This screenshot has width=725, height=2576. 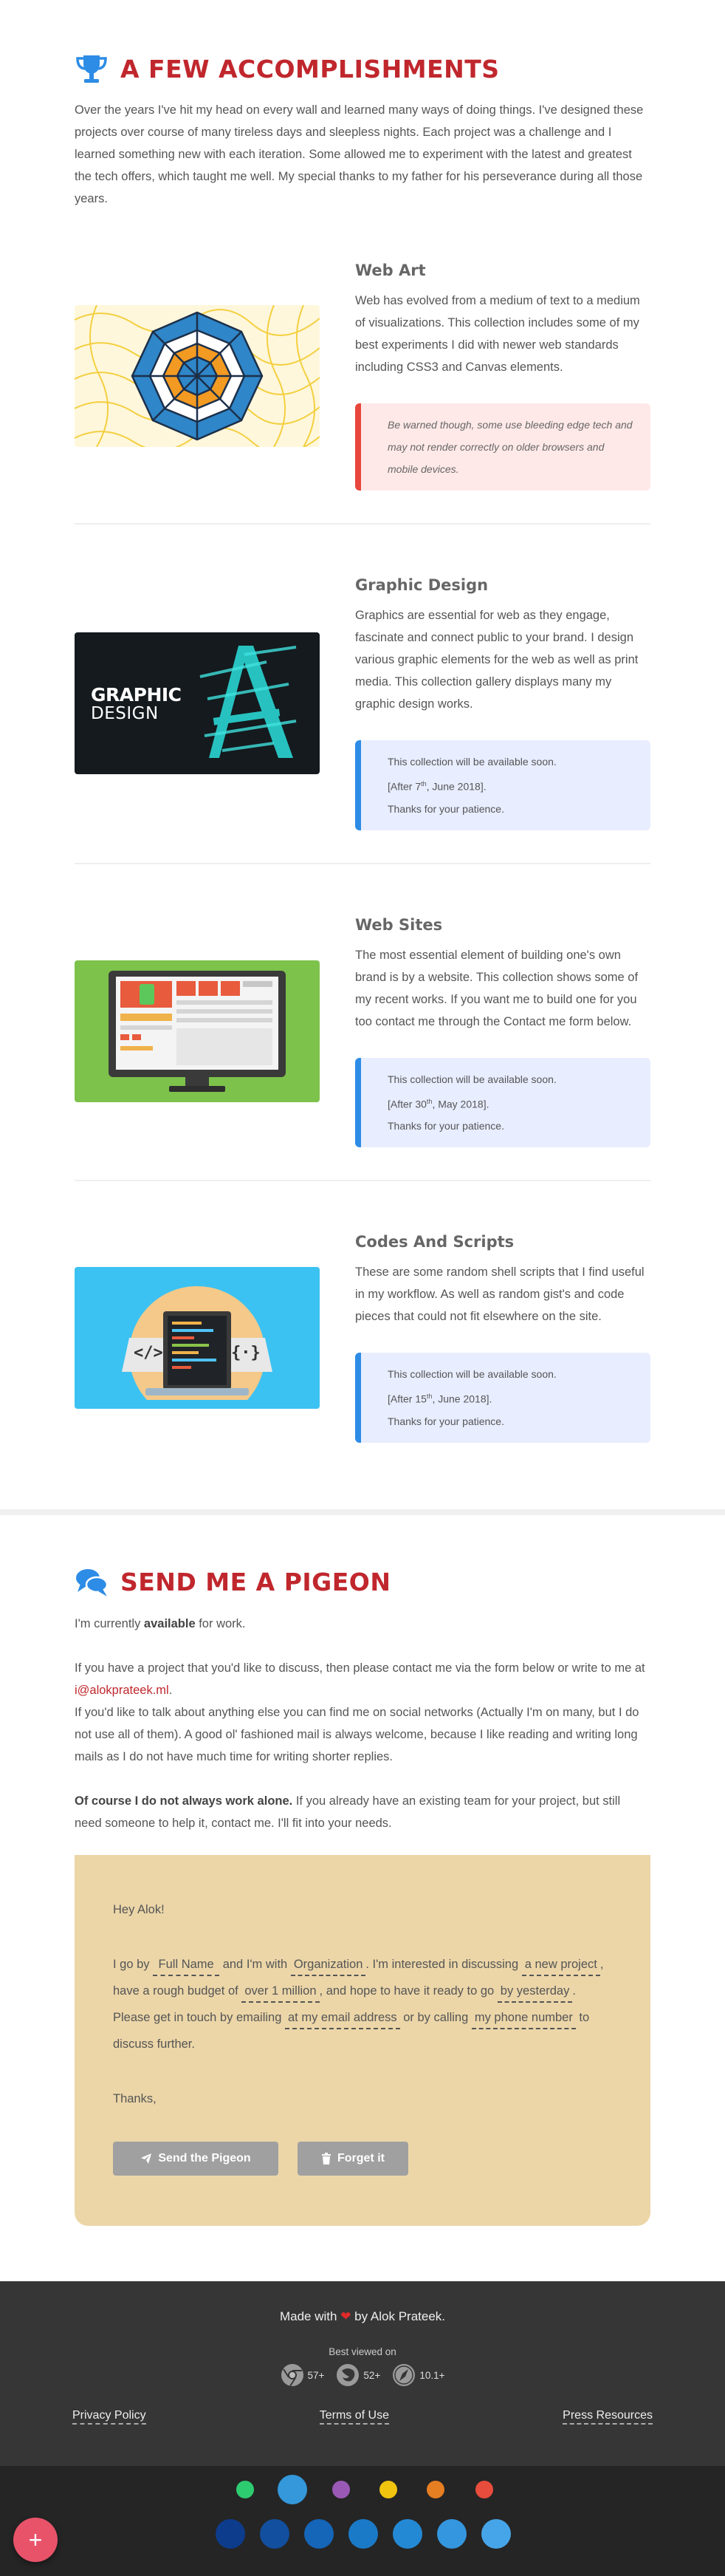 What do you see at coordinates (139, 1909) in the screenshot?
I see `form-greeting: Hey Alok!` at bounding box center [139, 1909].